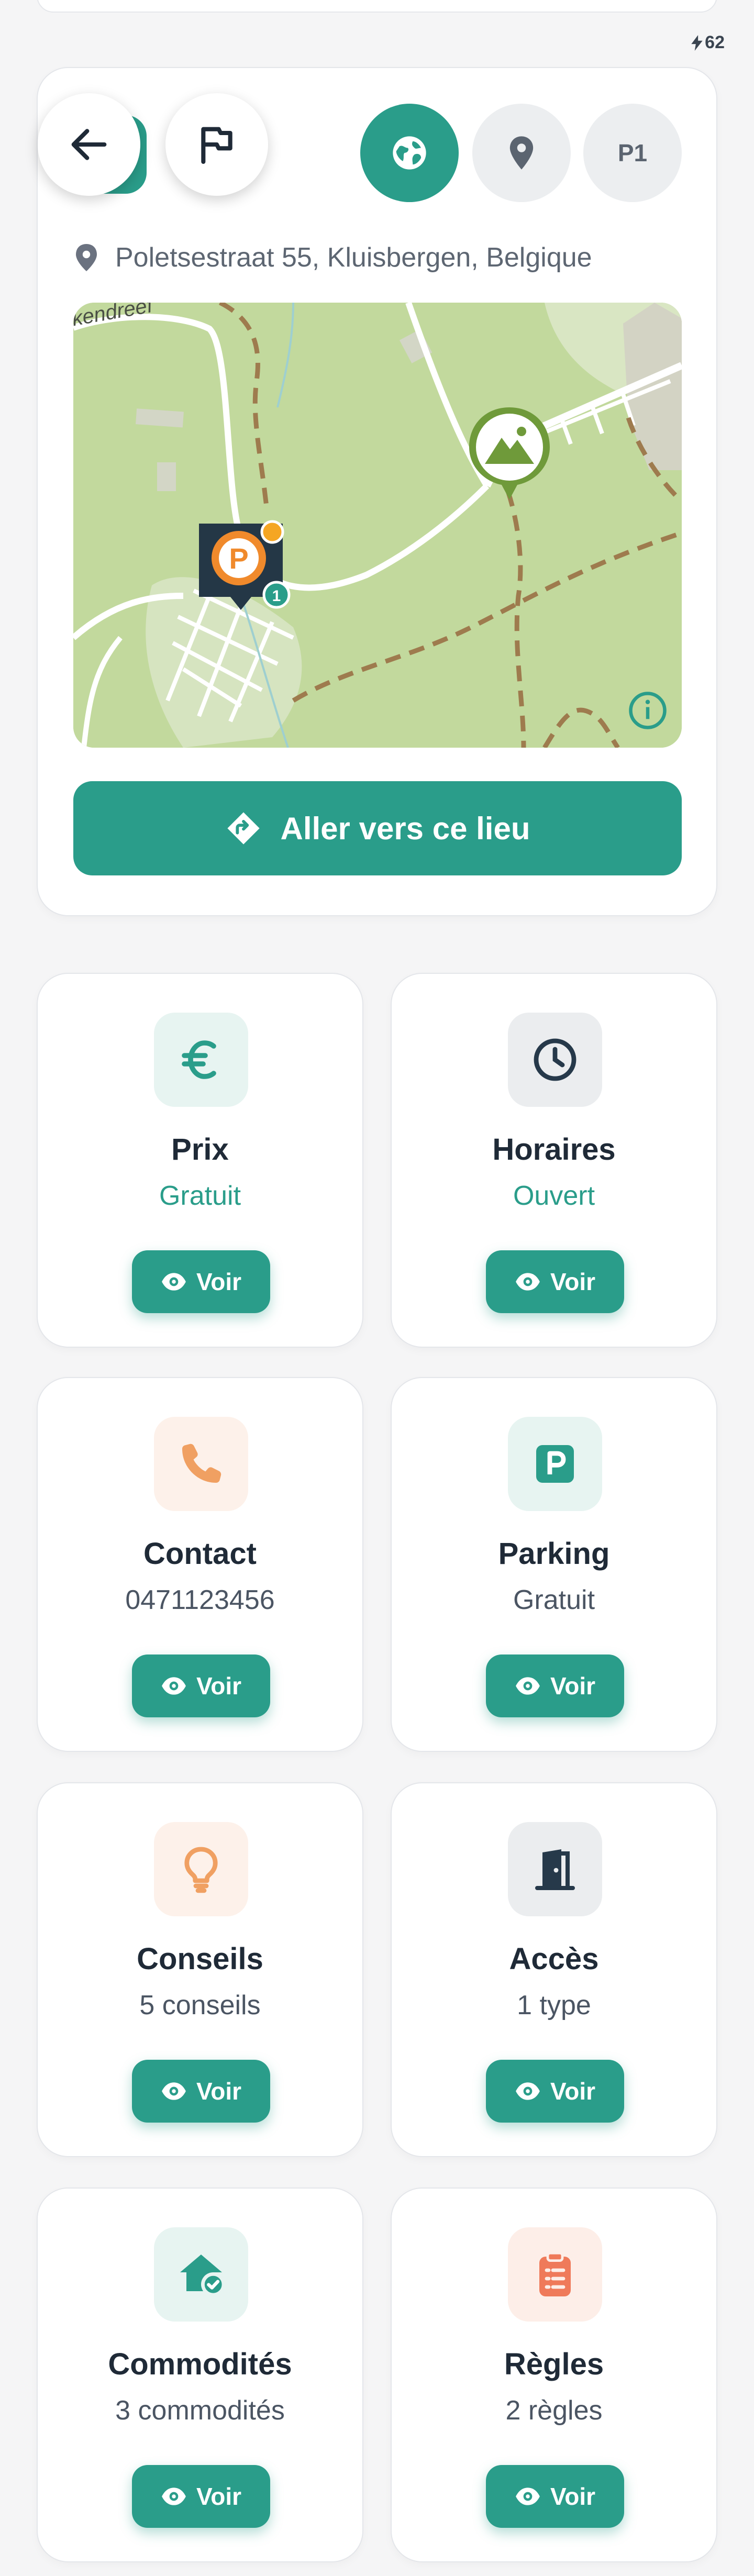 This screenshot has height=2576, width=754. What do you see at coordinates (354, 257) in the screenshot?
I see `address-text: Poletsestraat 55, Kluisbergen, Belgique` at bounding box center [354, 257].